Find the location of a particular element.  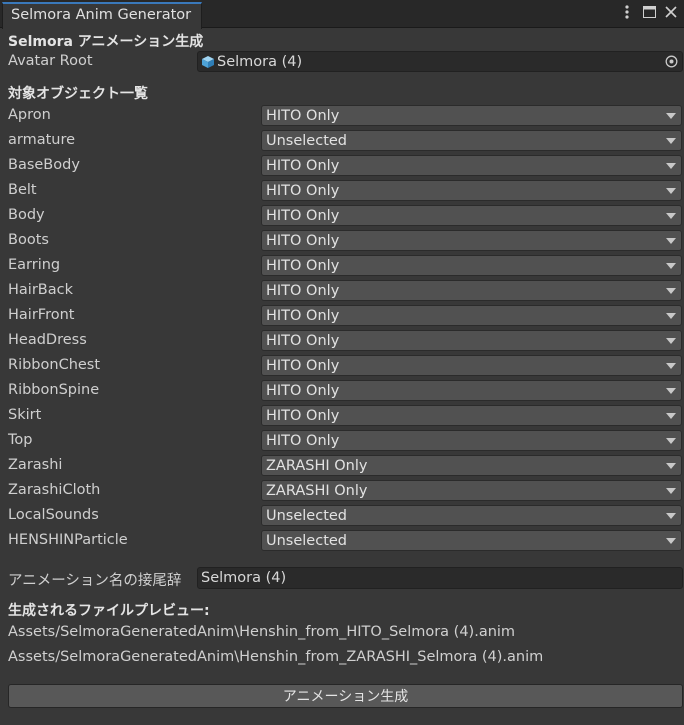

avatar-root-label: Avatar Root is located at coordinates (50, 61).